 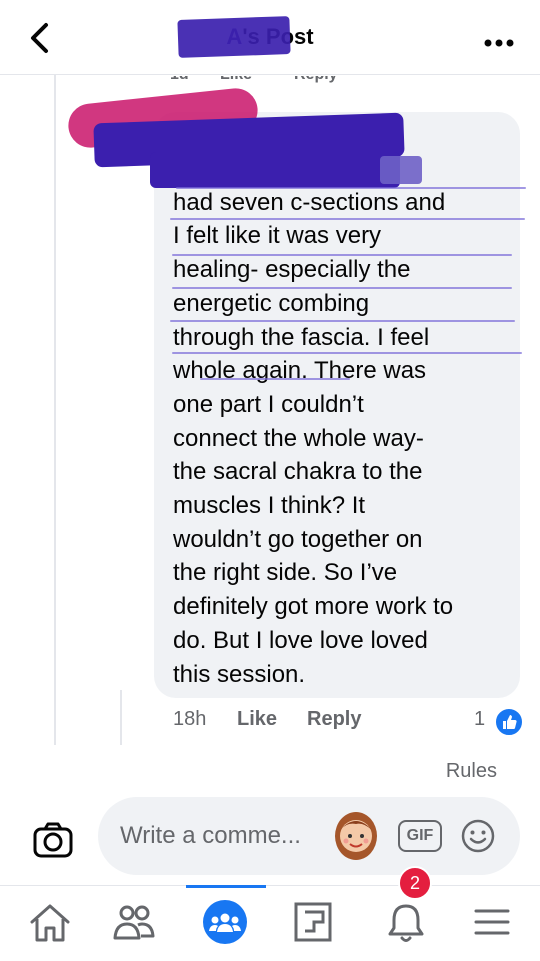 I want to click on notifications-icon, so click(x=406, y=923).